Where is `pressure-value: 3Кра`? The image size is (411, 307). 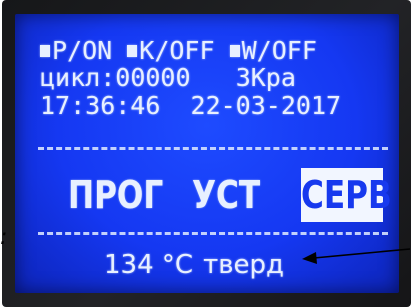 pressure-value: 3Кра is located at coordinates (265, 77).